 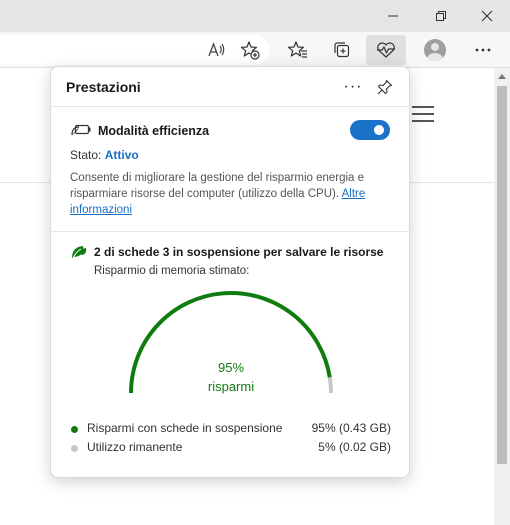 I want to click on panel-header: Prestazioni ···, so click(x=230, y=87).